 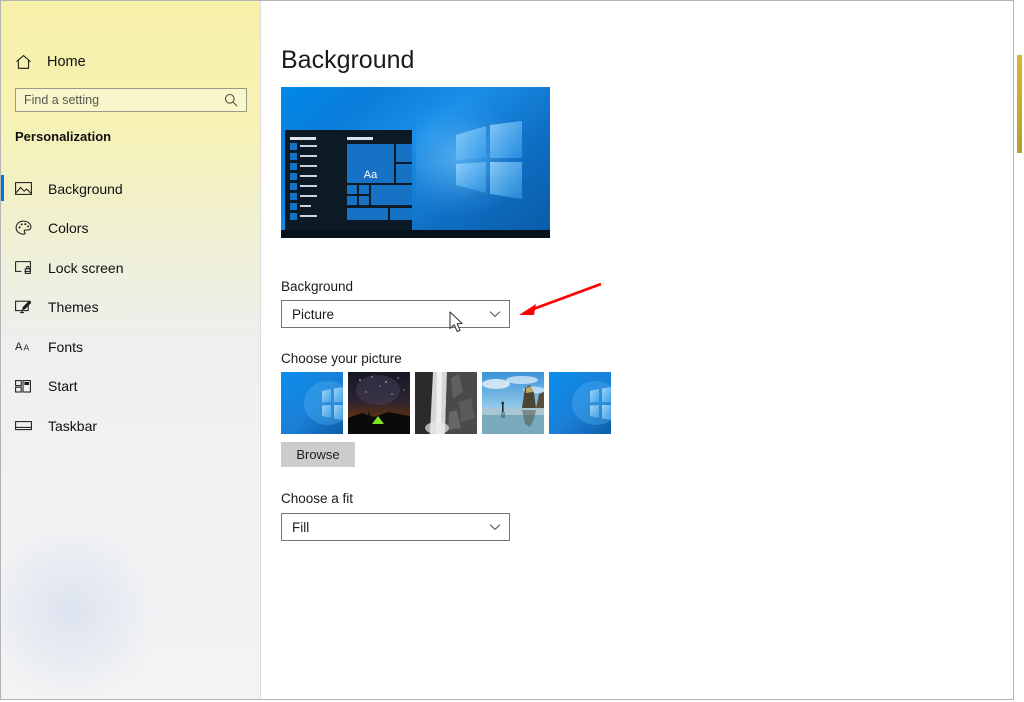 What do you see at coordinates (395, 527) in the screenshot?
I see `choose-a-fit-dropdown: Fill` at bounding box center [395, 527].